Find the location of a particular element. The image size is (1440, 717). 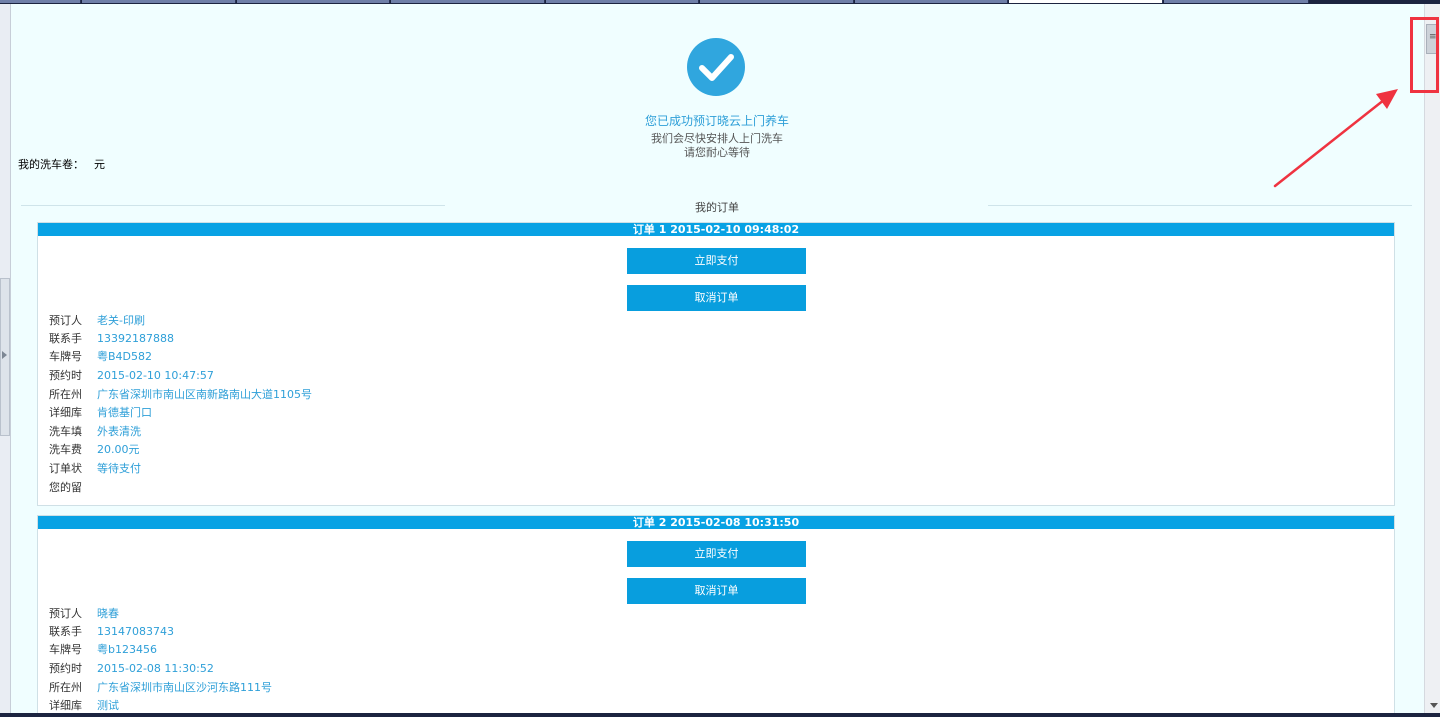

chevron-right-icon is located at coordinates (4, 355).